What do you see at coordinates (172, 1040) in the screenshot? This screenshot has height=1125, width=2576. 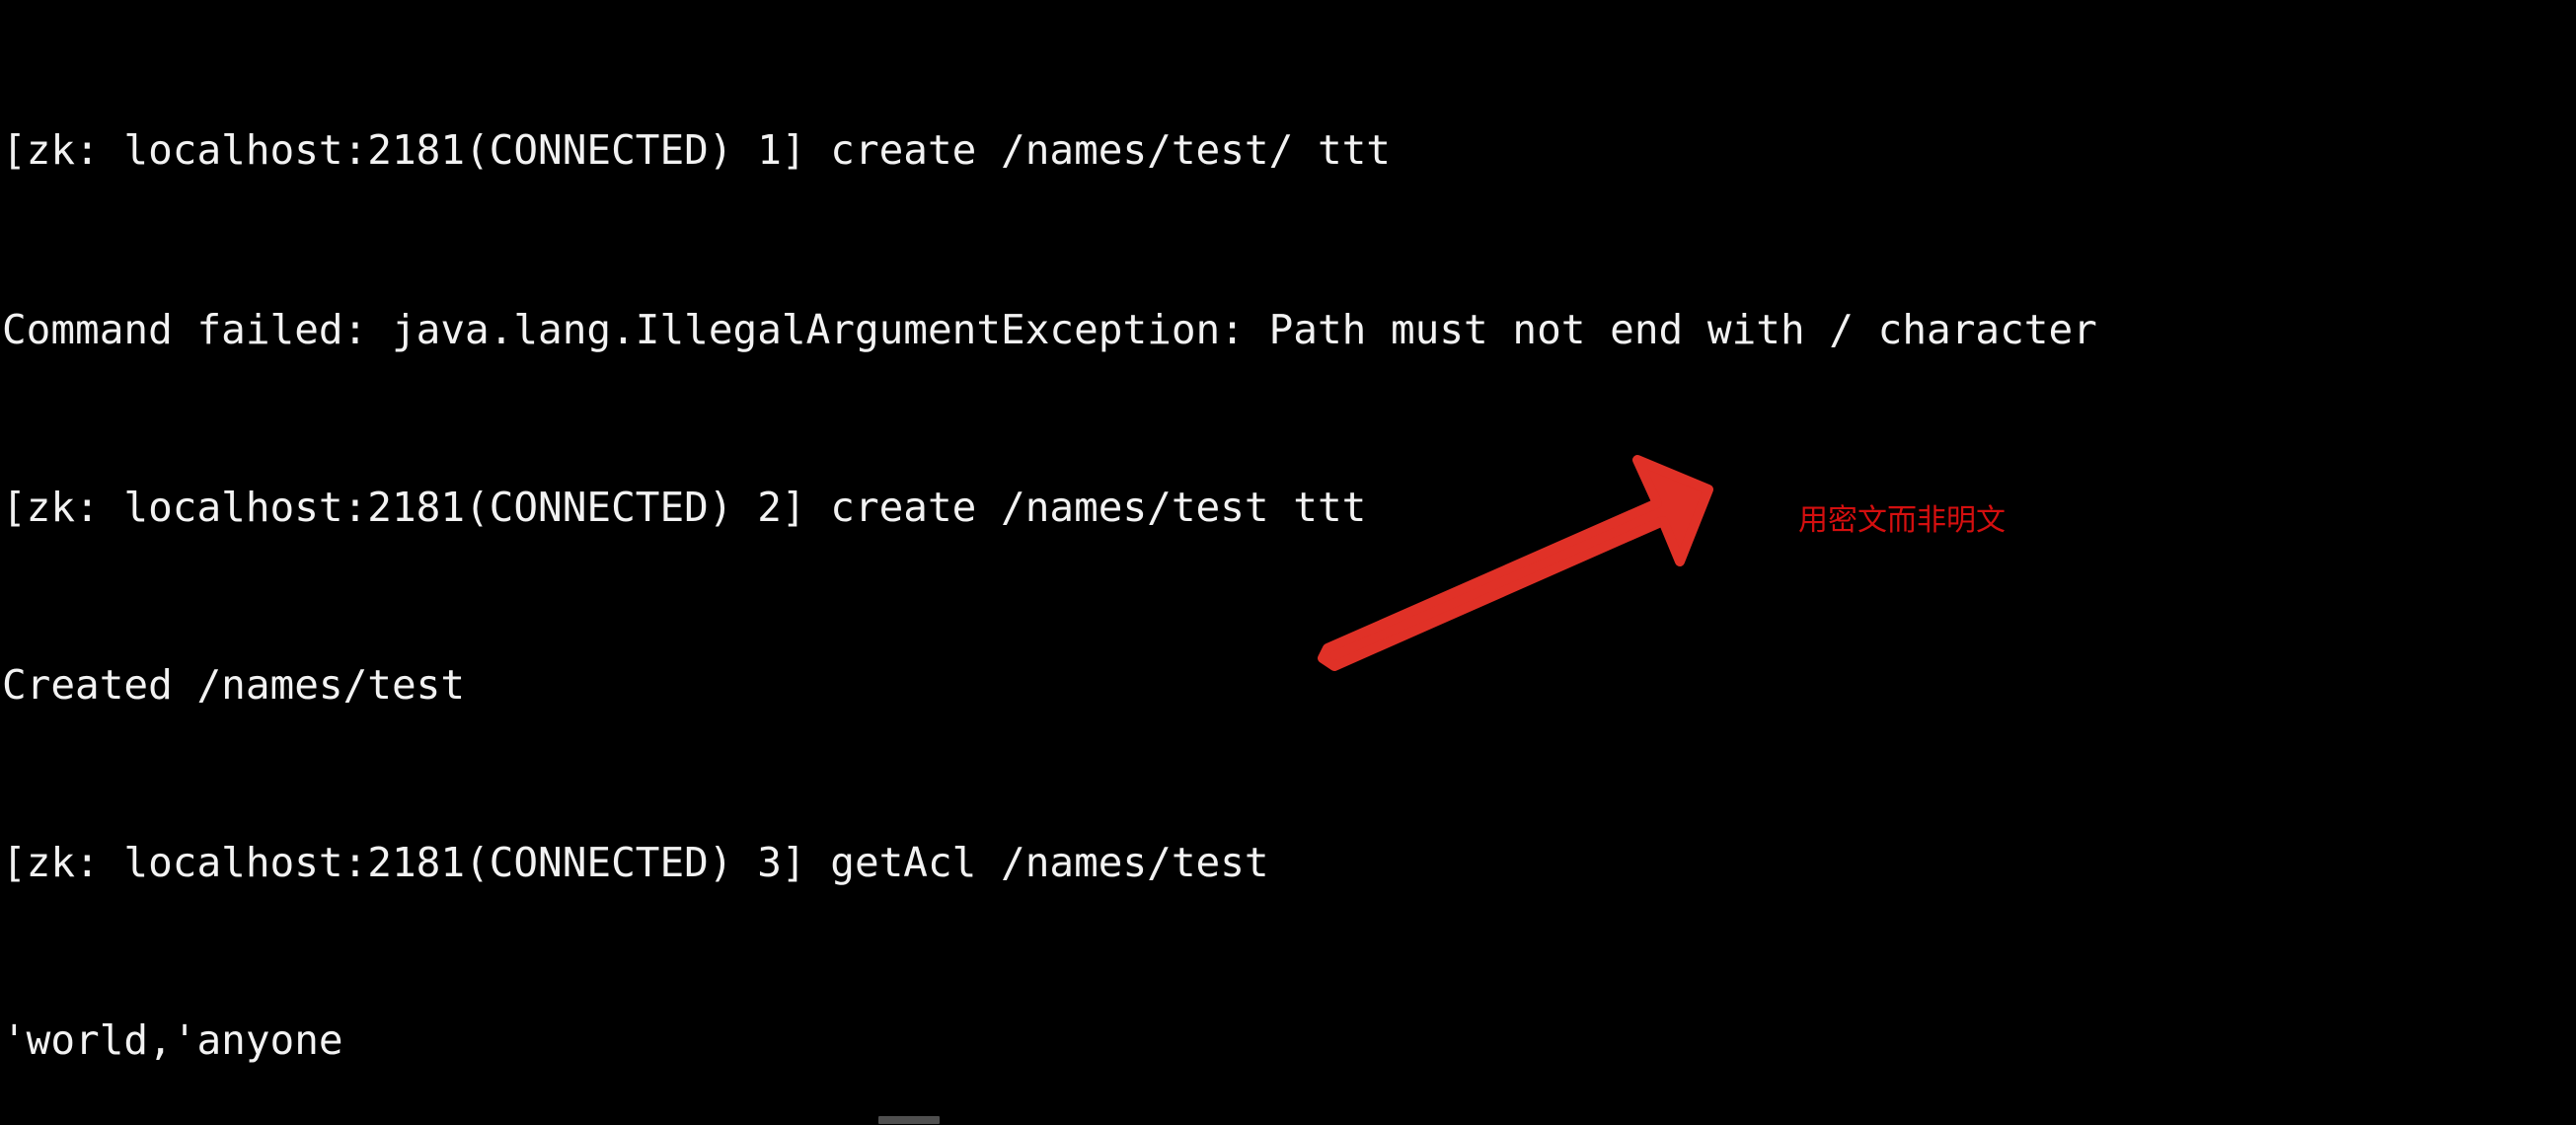 I see `terminal-line: 'world,'anyone` at bounding box center [172, 1040].